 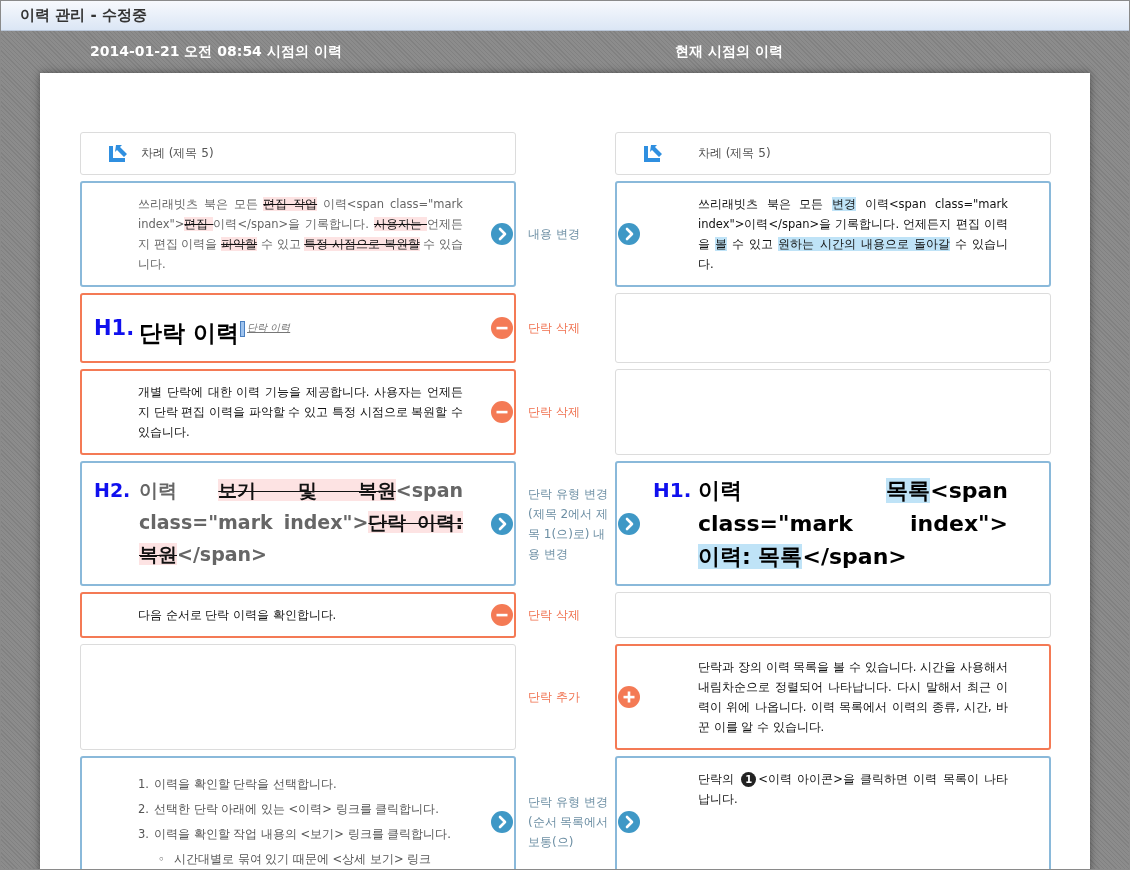 What do you see at coordinates (629, 697) in the screenshot?
I see `plus-icon` at bounding box center [629, 697].